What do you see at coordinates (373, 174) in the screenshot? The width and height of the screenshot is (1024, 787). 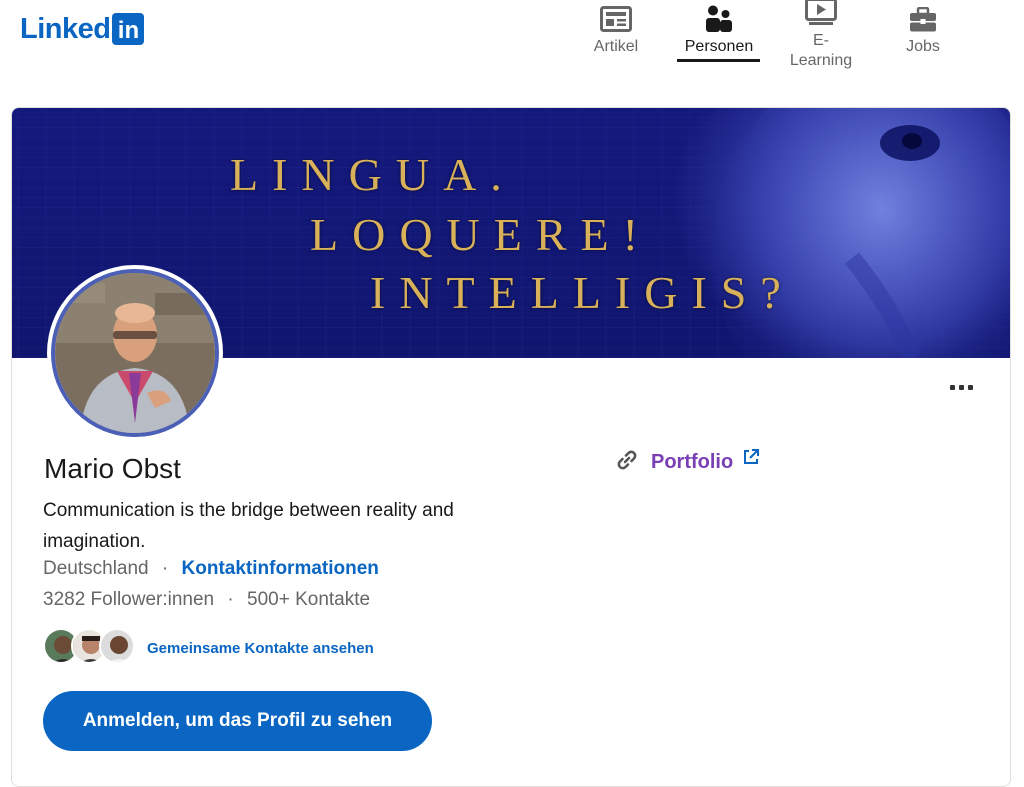 I see `banner-text-line-1: LINGUA.` at bounding box center [373, 174].